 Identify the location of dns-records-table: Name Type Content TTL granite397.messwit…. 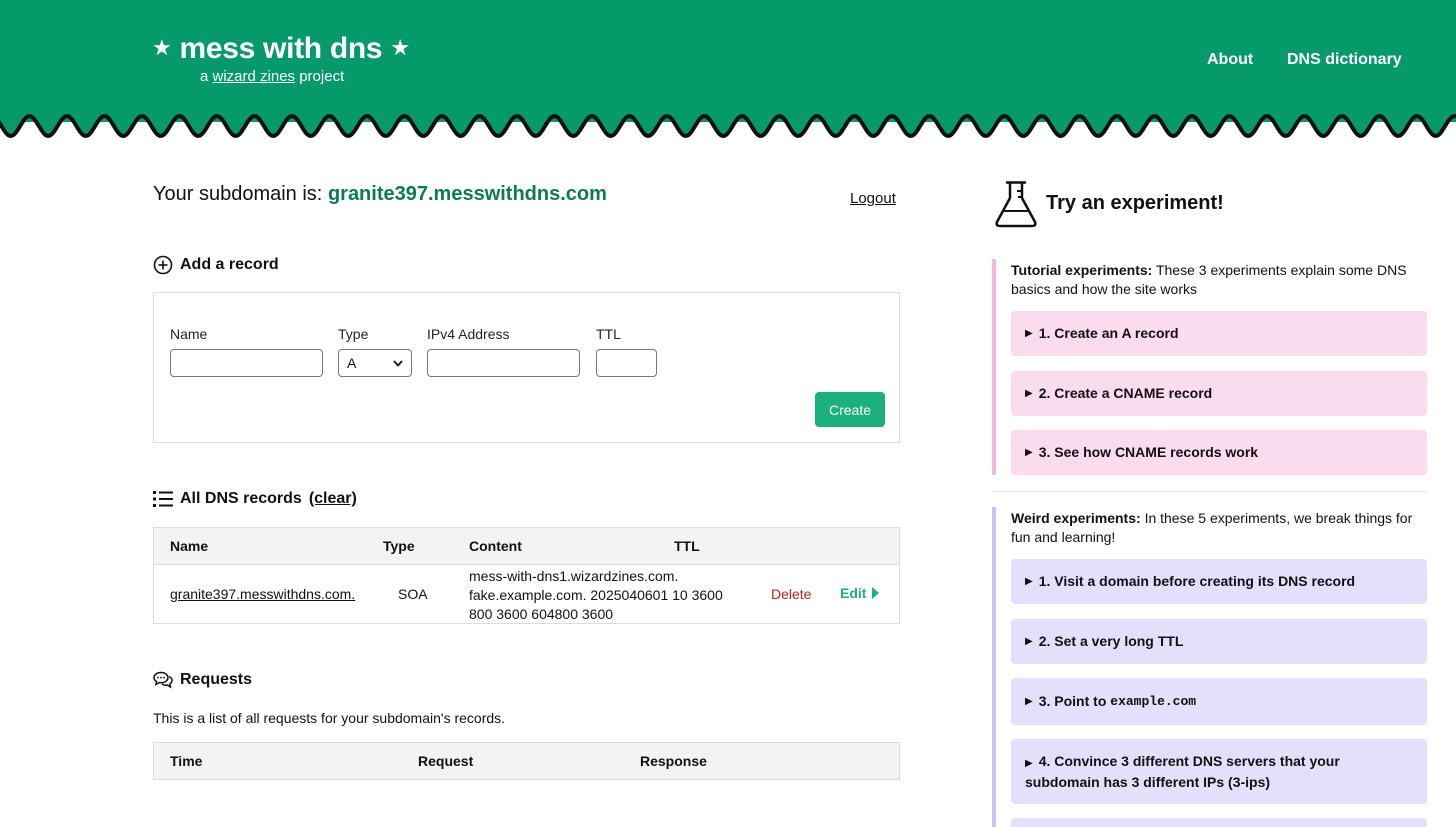
(526, 575).